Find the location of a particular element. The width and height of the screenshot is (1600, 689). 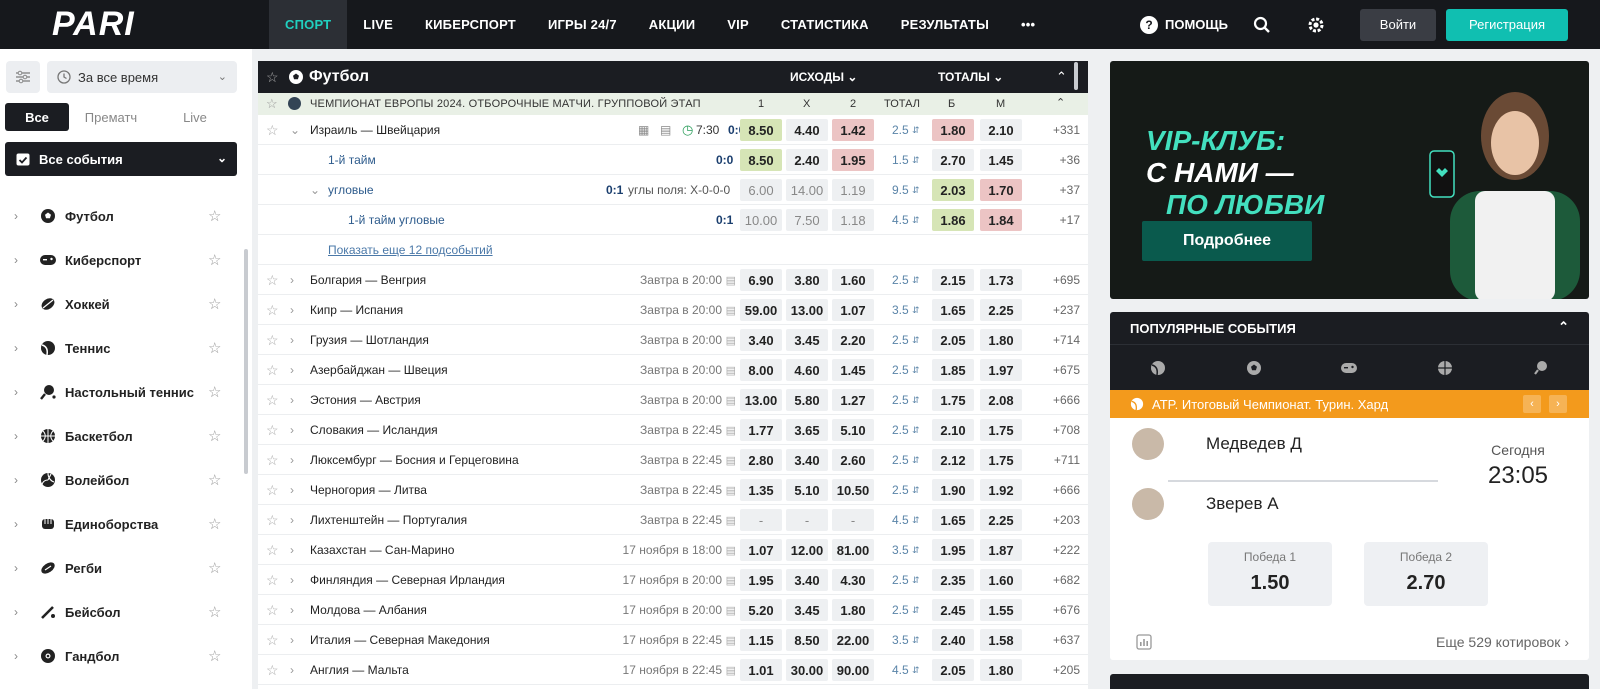

under-odd-button: 1.84 is located at coordinates (1001, 220).